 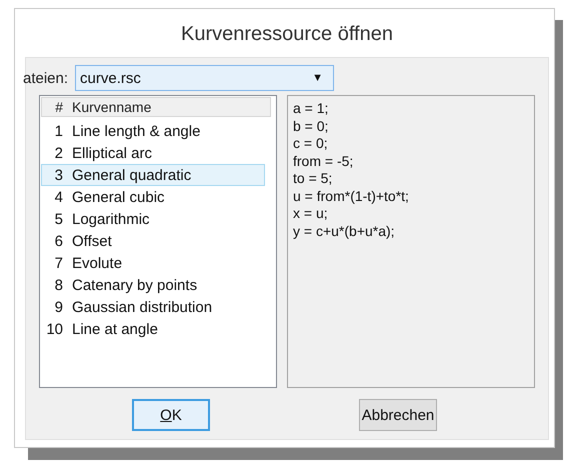 I want to click on row-number: 5, so click(x=59, y=219).